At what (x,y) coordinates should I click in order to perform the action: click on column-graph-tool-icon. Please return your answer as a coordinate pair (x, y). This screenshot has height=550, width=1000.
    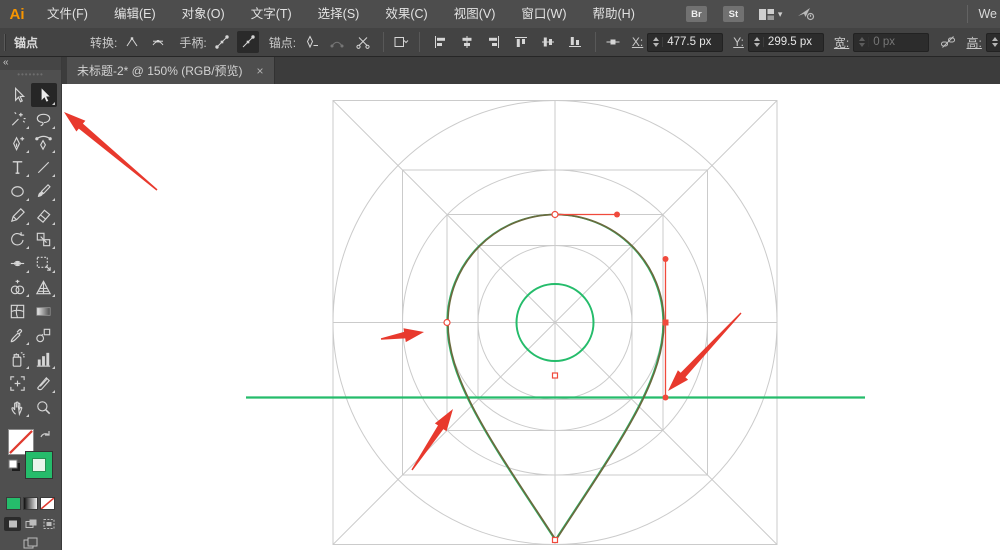
    Looking at the image, I should click on (43, 359).